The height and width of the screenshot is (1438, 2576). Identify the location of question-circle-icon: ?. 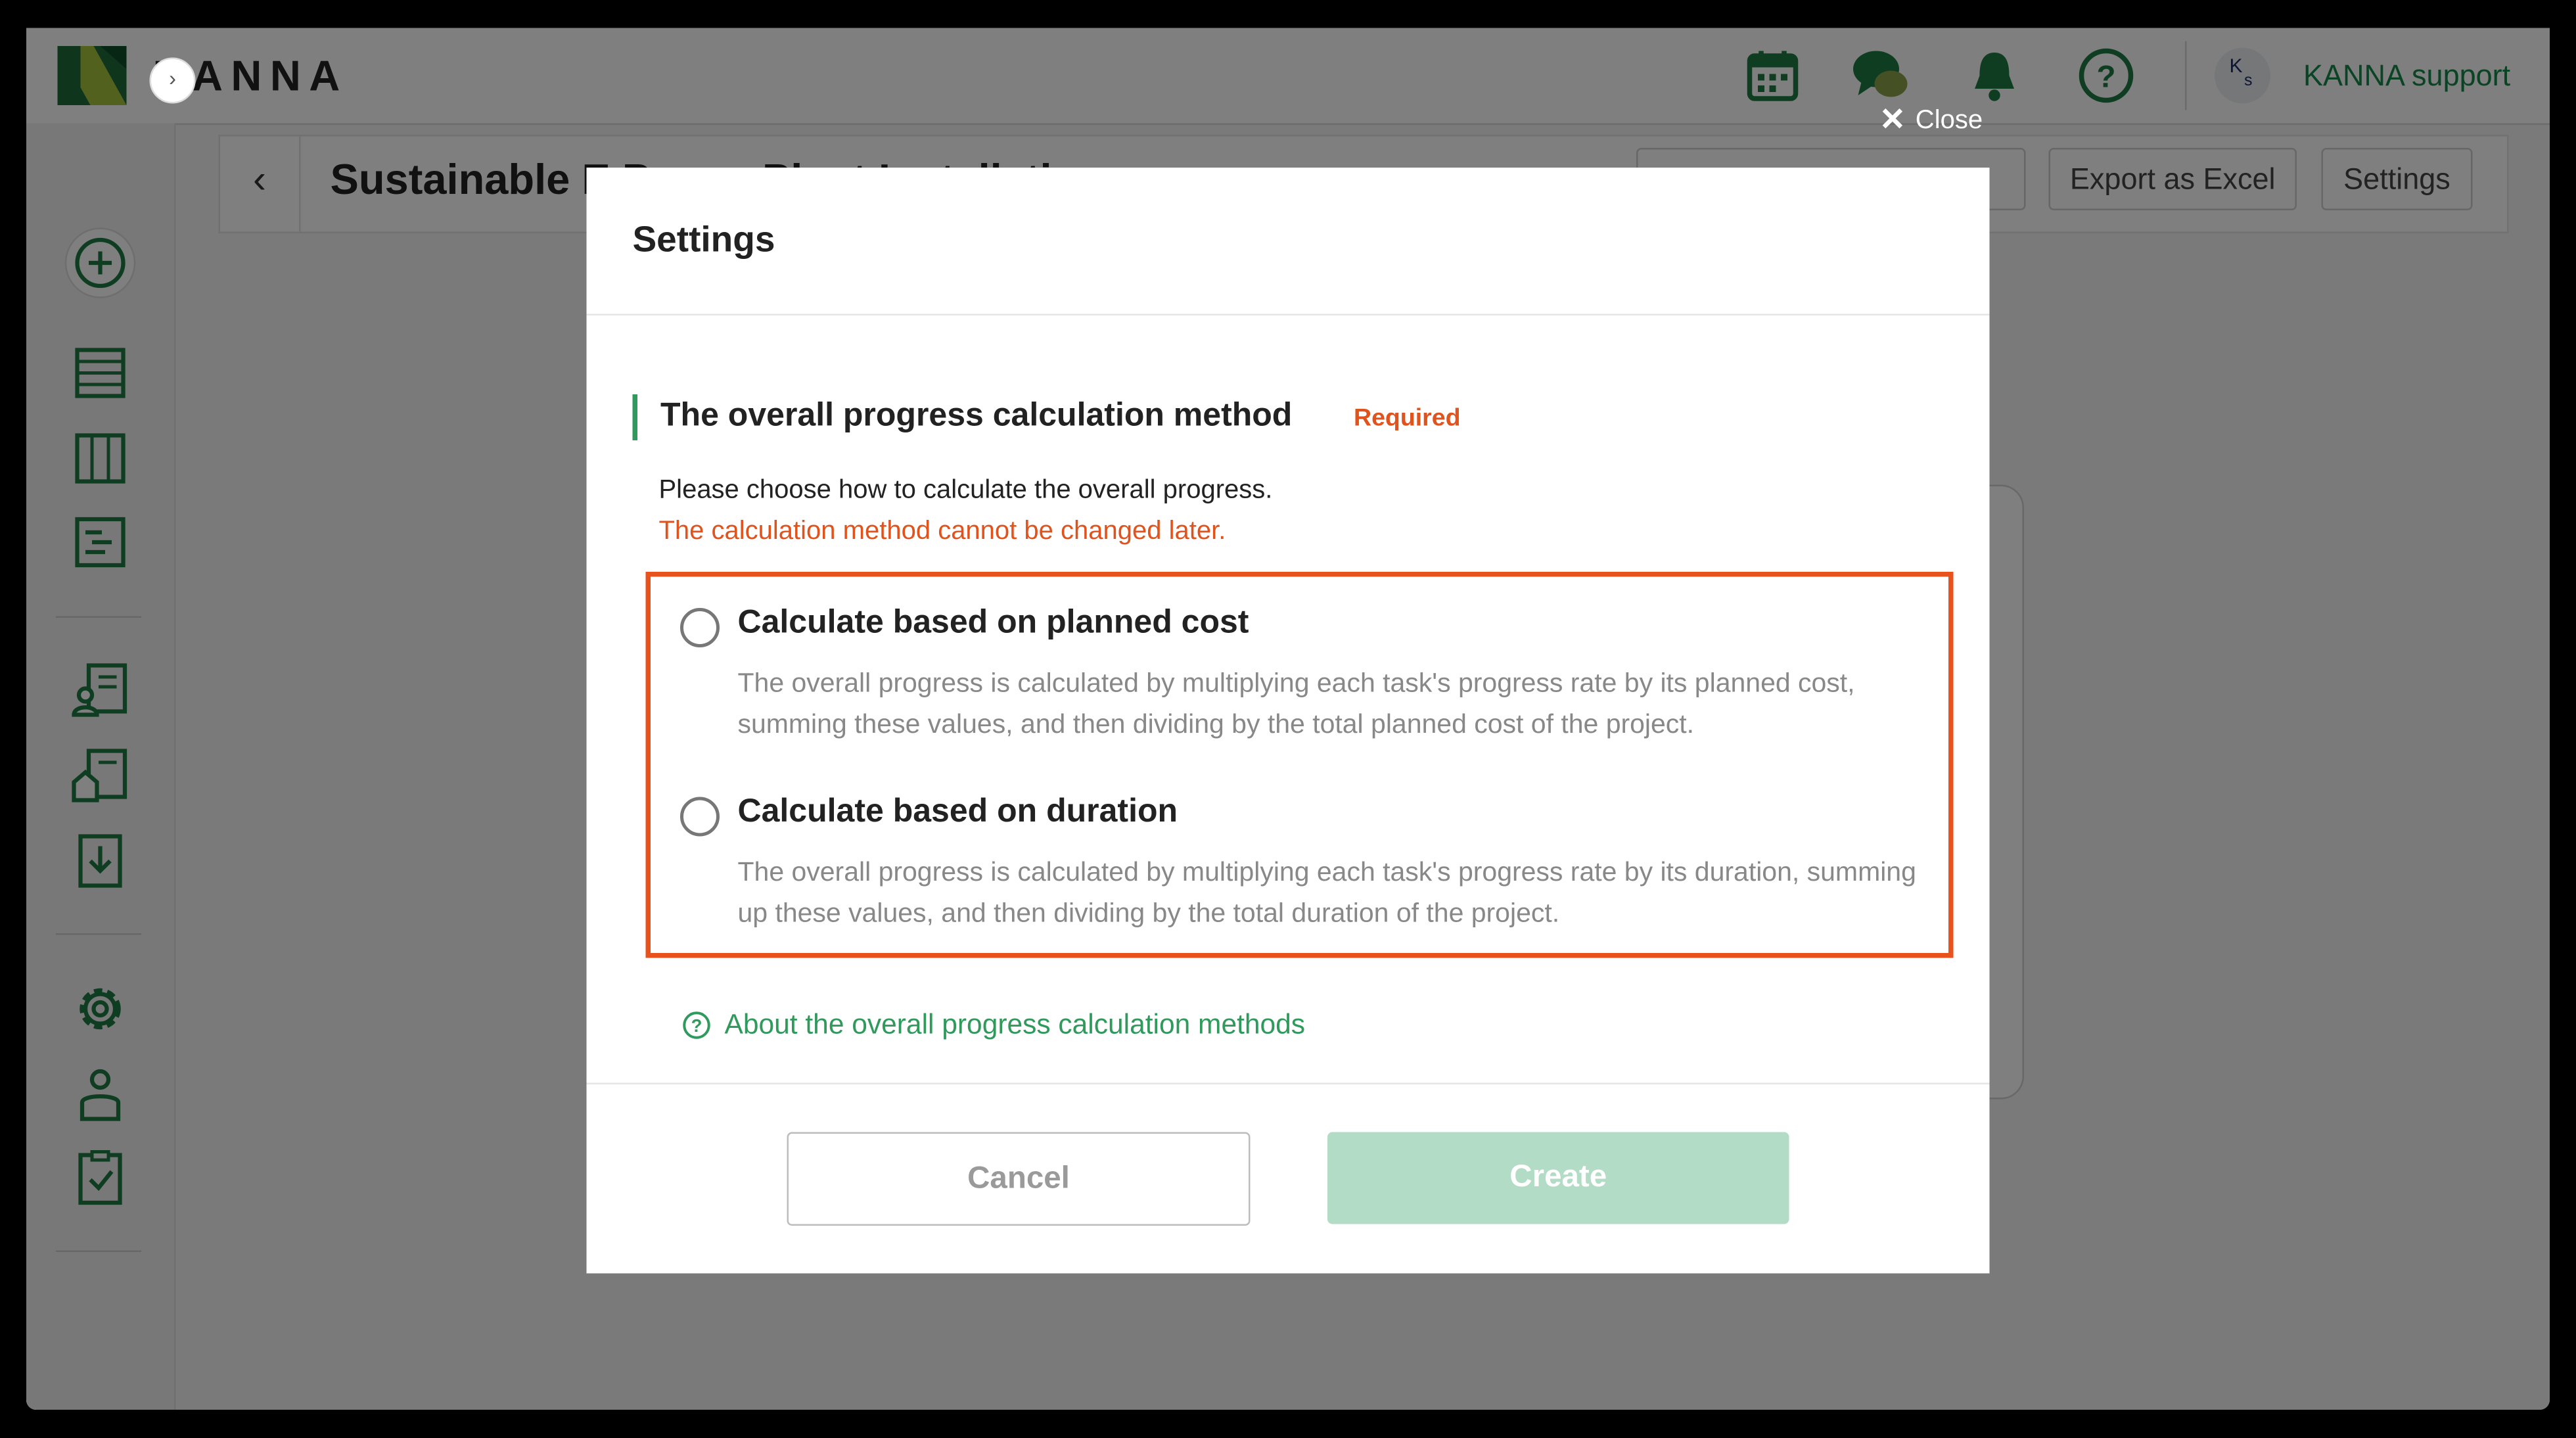
(697, 1025).